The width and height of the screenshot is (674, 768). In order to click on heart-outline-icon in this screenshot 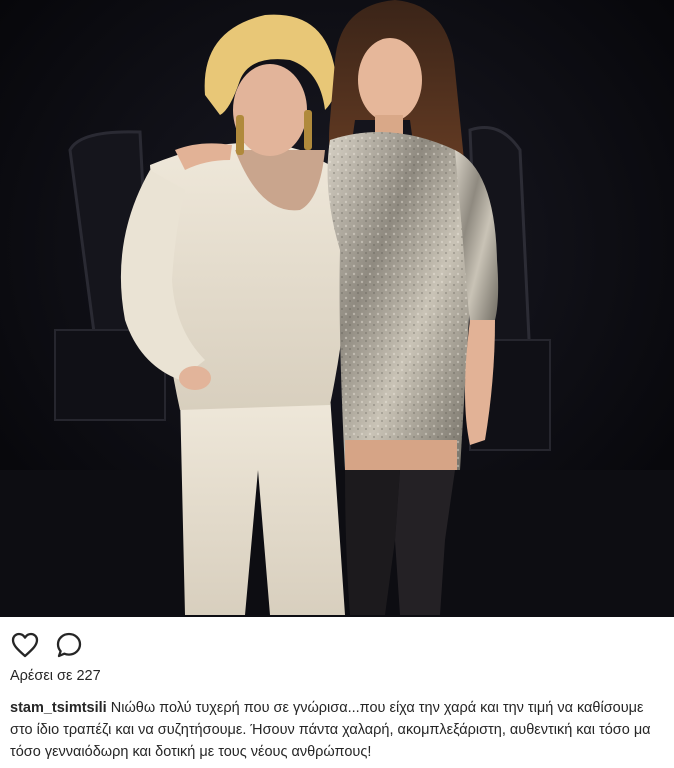, I will do `click(25, 645)`.